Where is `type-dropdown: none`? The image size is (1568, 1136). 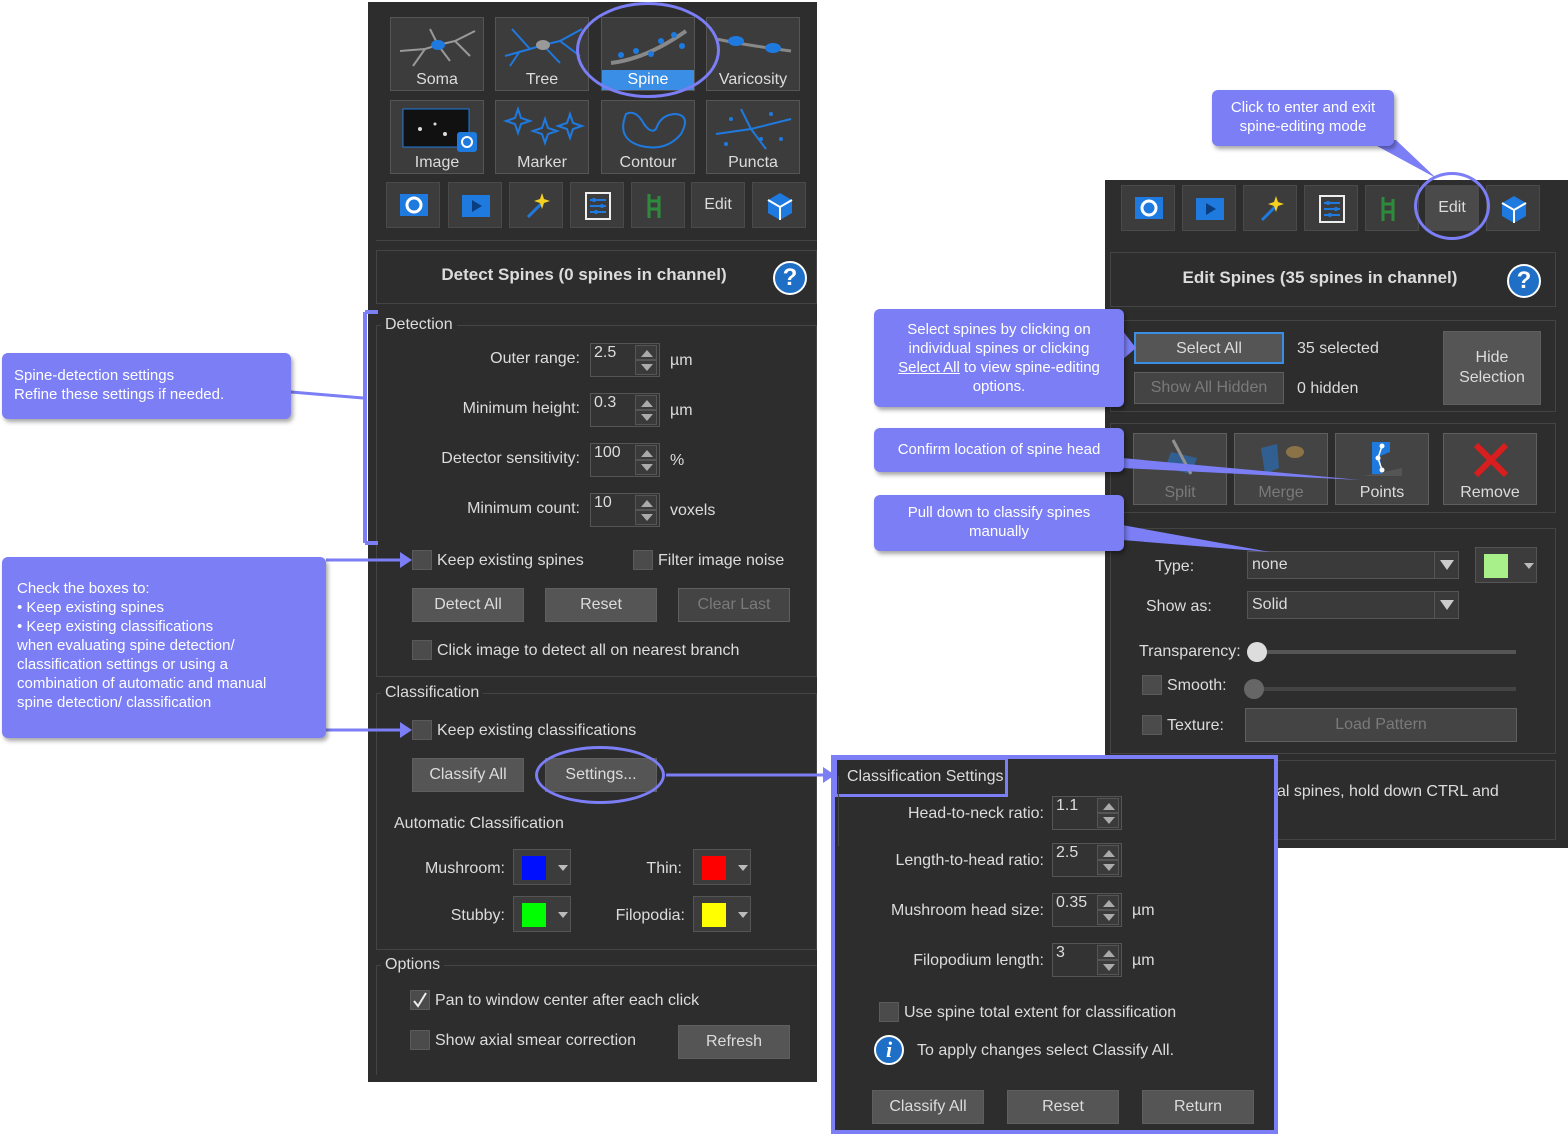 type-dropdown: none is located at coordinates (1353, 565).